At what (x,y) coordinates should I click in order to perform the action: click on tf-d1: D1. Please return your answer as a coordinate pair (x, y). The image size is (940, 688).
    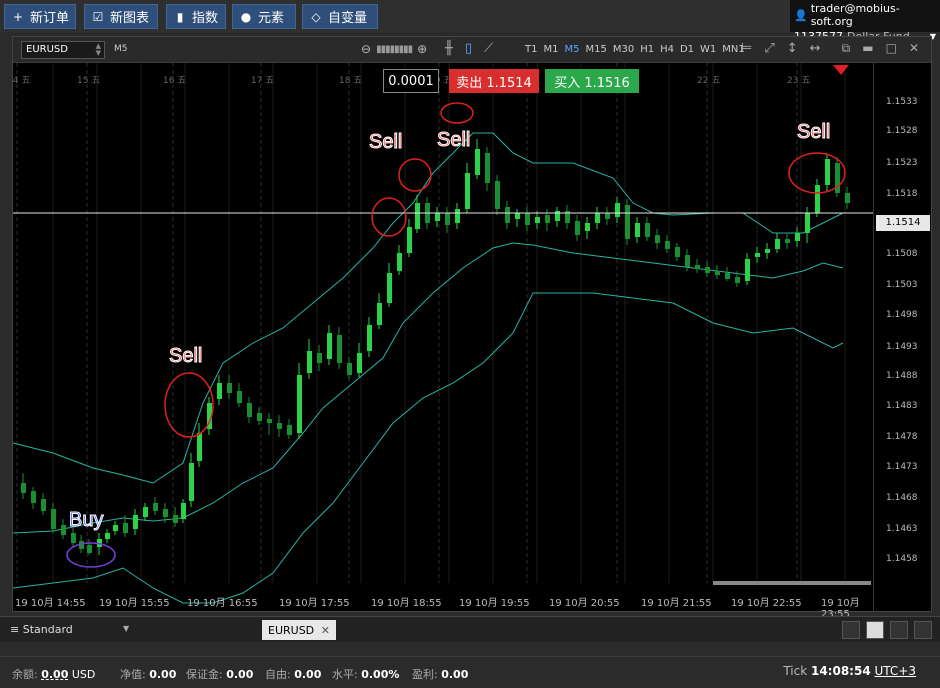
    Looking at the image, I should click on (687, 49).